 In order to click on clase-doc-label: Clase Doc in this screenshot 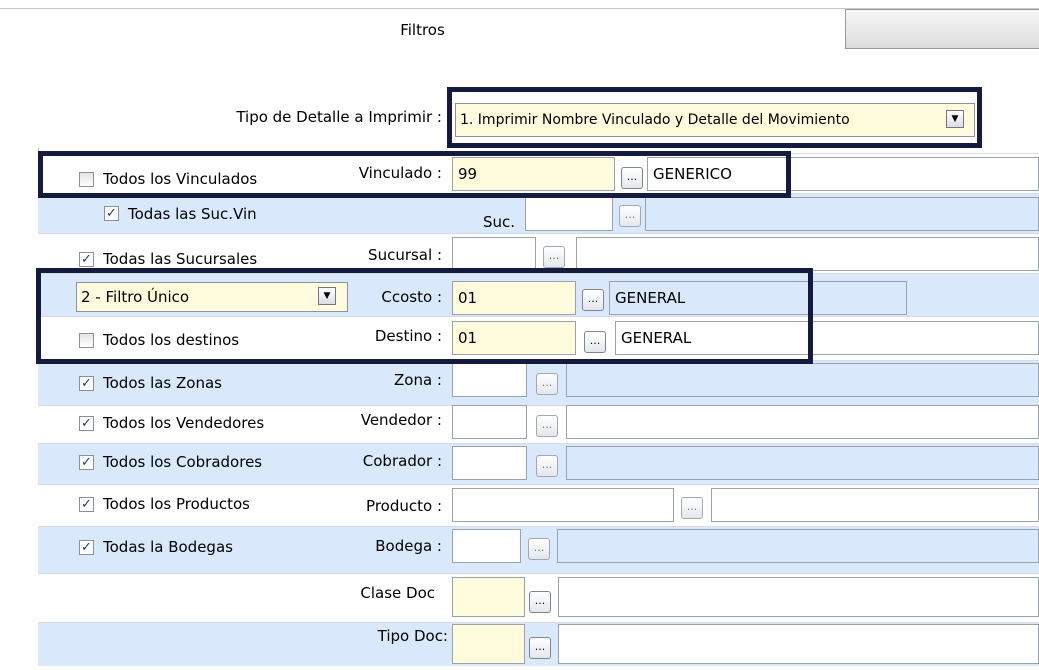, I will do `click(397, 593)`.